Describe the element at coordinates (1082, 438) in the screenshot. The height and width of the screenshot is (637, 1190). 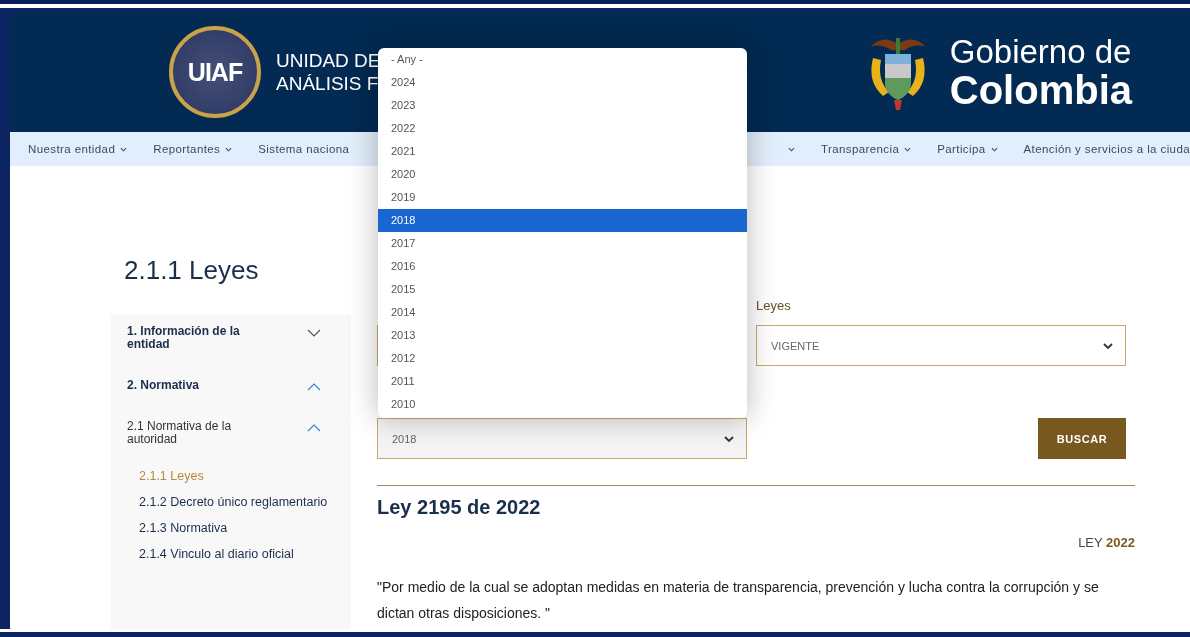
I see `search-button: BUSCAR` at that location.